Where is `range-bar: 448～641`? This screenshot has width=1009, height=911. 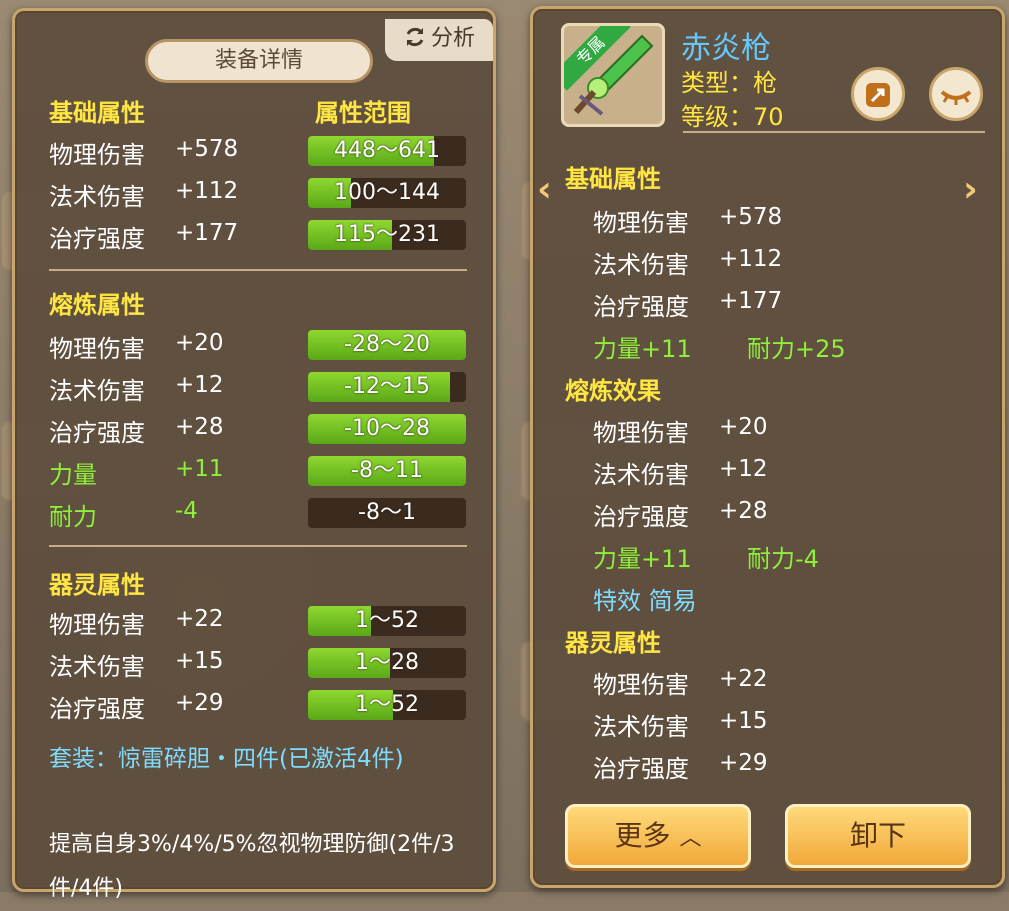 range-bar: 448～641 is located at coordinates (387, 151).